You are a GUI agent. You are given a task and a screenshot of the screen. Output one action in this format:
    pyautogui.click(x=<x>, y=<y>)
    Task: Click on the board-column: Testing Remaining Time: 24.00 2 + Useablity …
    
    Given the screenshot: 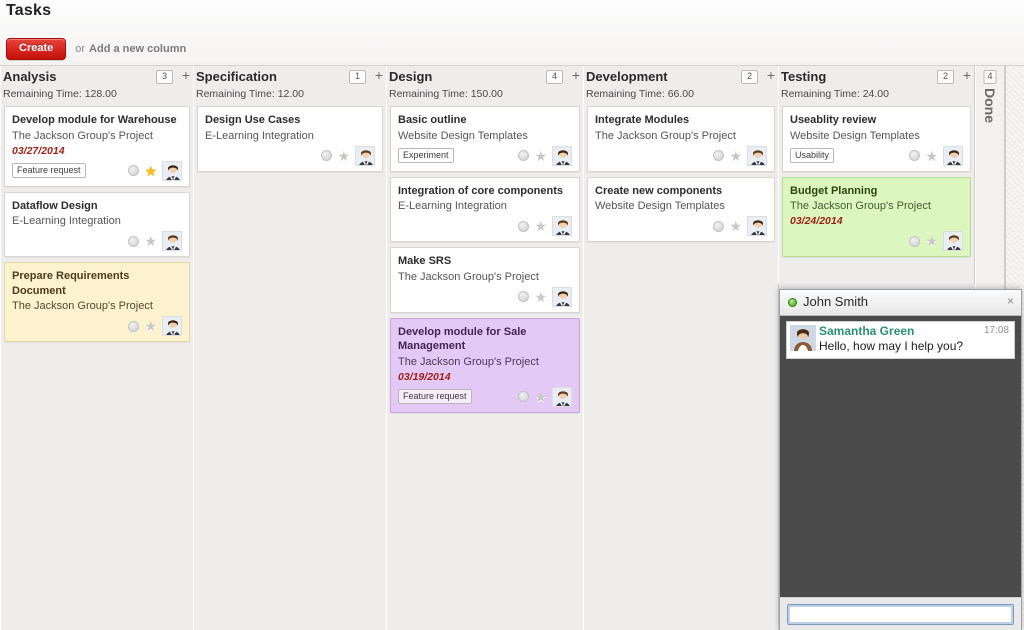 What is the action you would take?
    pyautogui.click(x=876, y=175)
    